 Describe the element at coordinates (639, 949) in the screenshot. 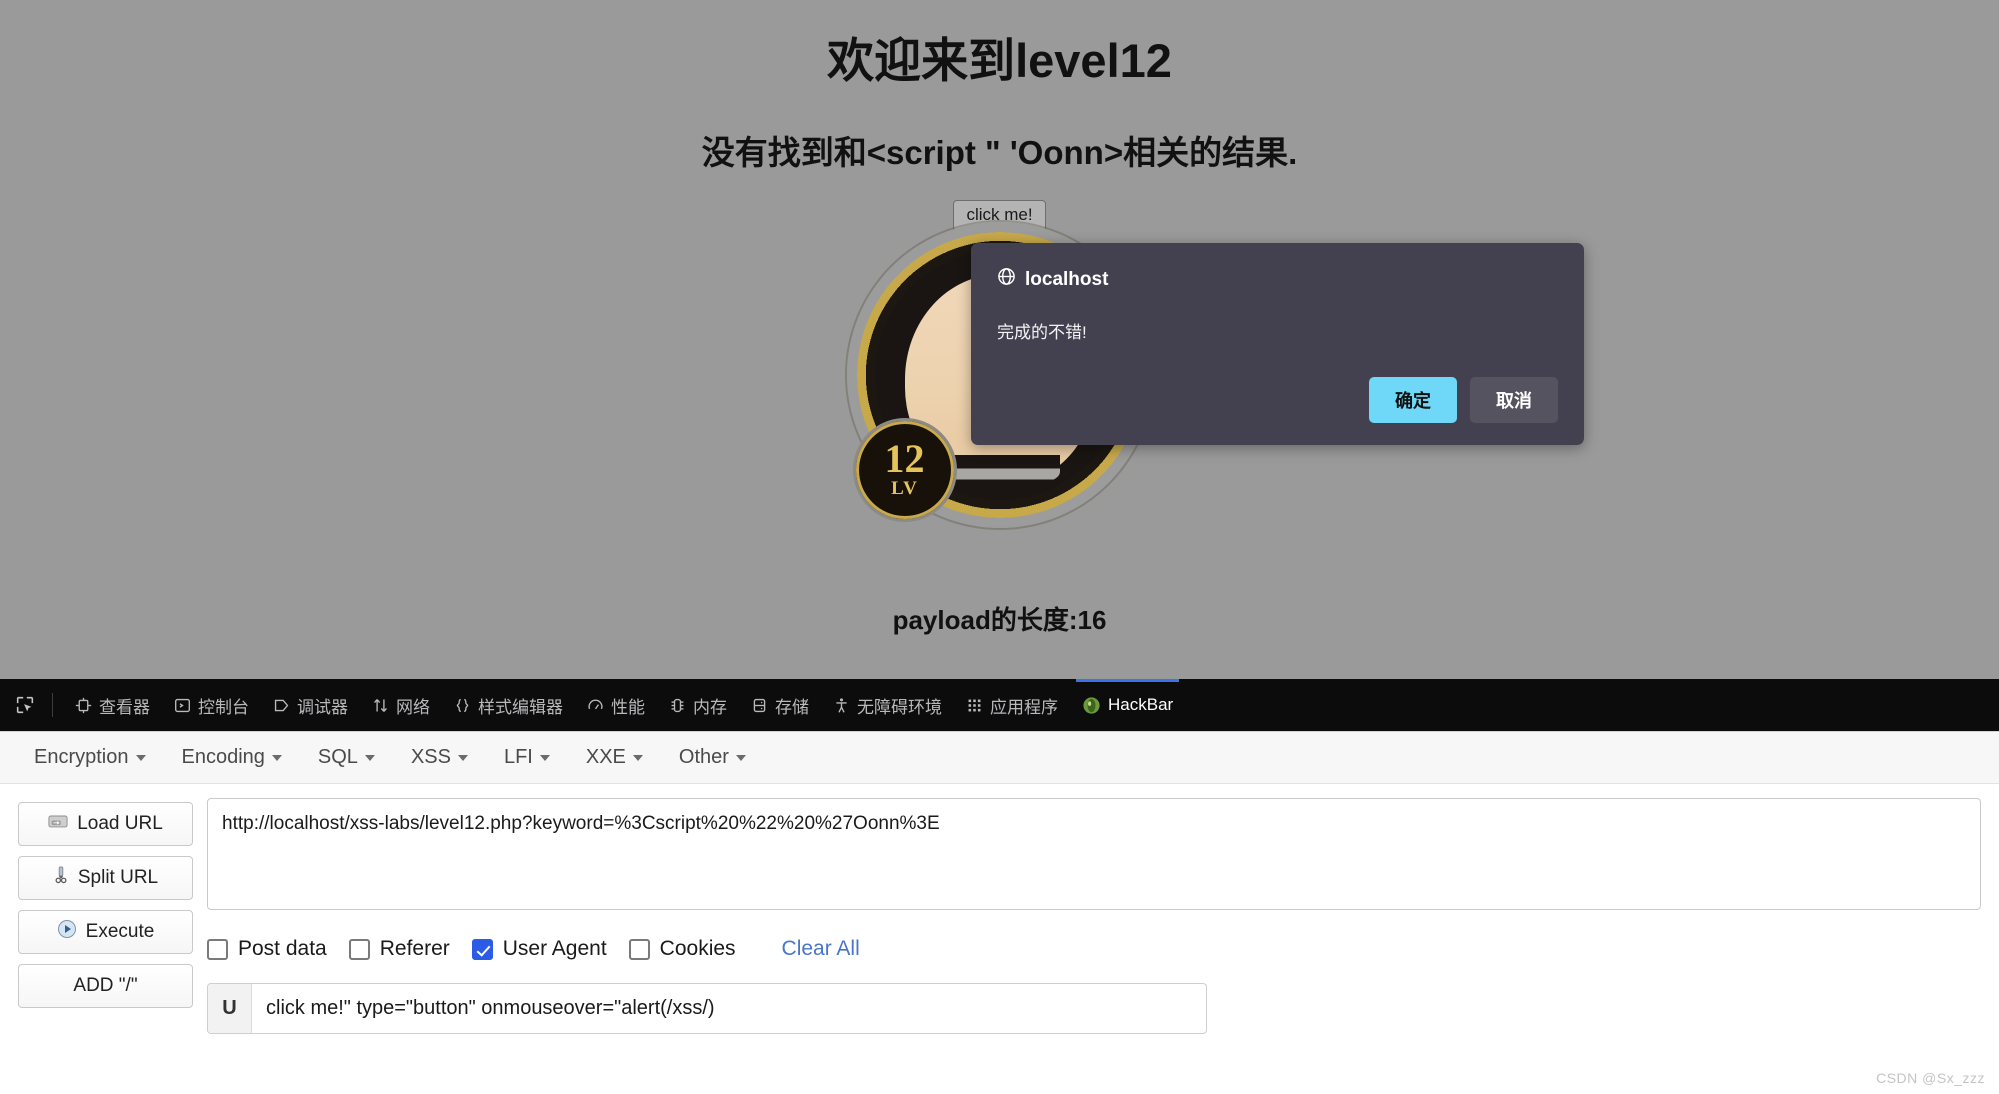

I see `cookies-checkbox` at that location.